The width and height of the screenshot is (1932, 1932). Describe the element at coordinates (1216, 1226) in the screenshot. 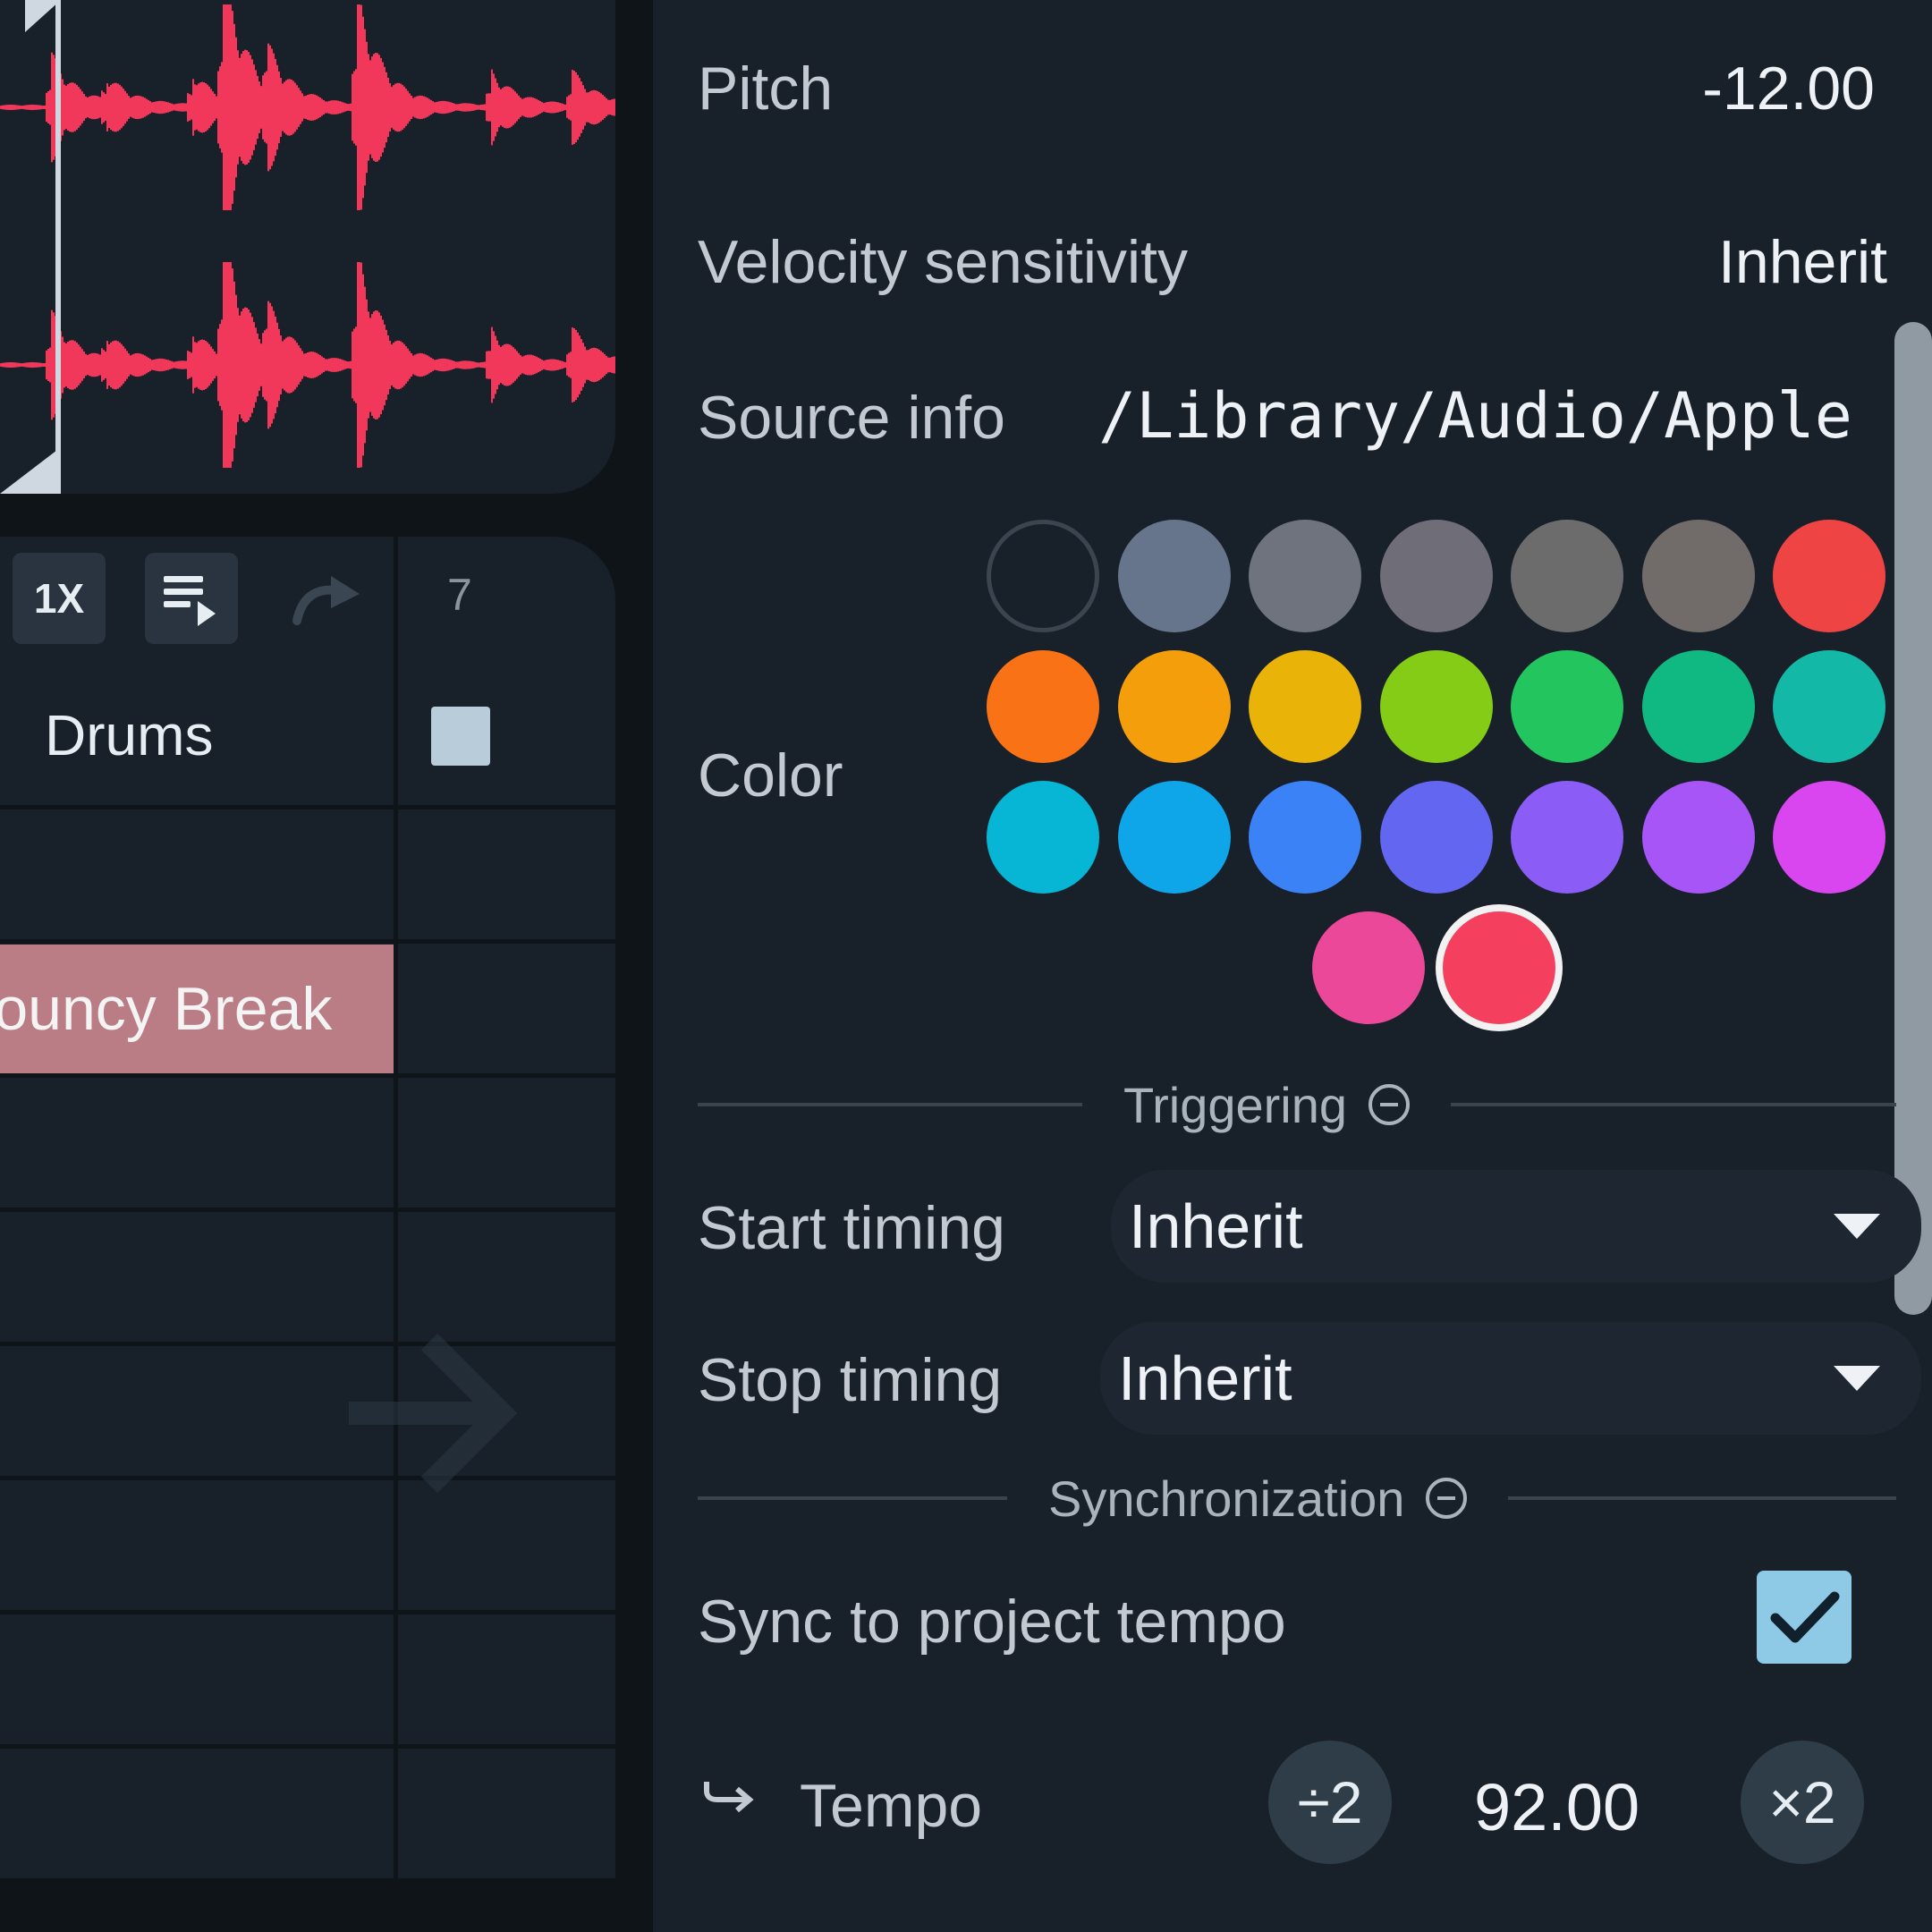

I see `start-timing-value: Inherit` at that location.